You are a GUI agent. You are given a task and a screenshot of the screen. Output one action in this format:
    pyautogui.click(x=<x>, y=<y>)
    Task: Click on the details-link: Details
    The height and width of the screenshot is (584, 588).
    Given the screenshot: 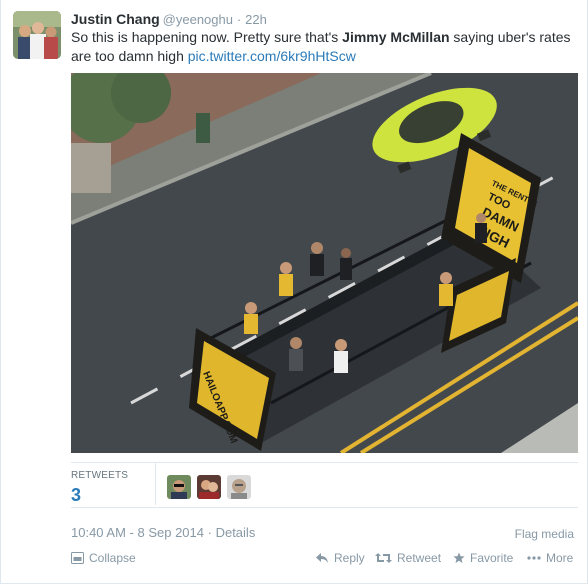 What is the action you would take?
    pyautogui.click(x=236, y=532)
    